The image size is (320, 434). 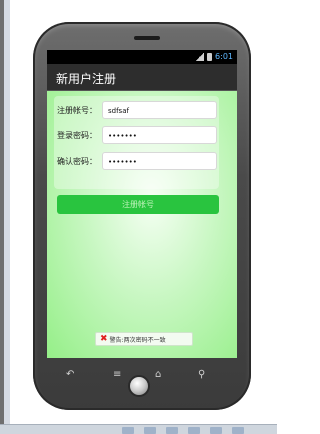 I want to click on warning-toast: ✖ 警告:两次密码不一致, so click(x=144, y=339).